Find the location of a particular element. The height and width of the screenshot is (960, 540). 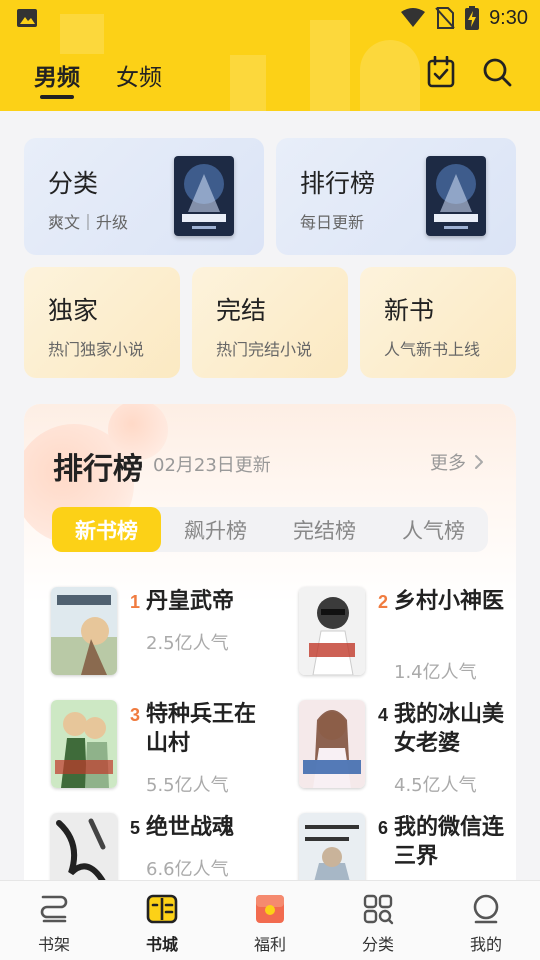

nav-bookstore: 书城 is located at coordinates (162, 920).